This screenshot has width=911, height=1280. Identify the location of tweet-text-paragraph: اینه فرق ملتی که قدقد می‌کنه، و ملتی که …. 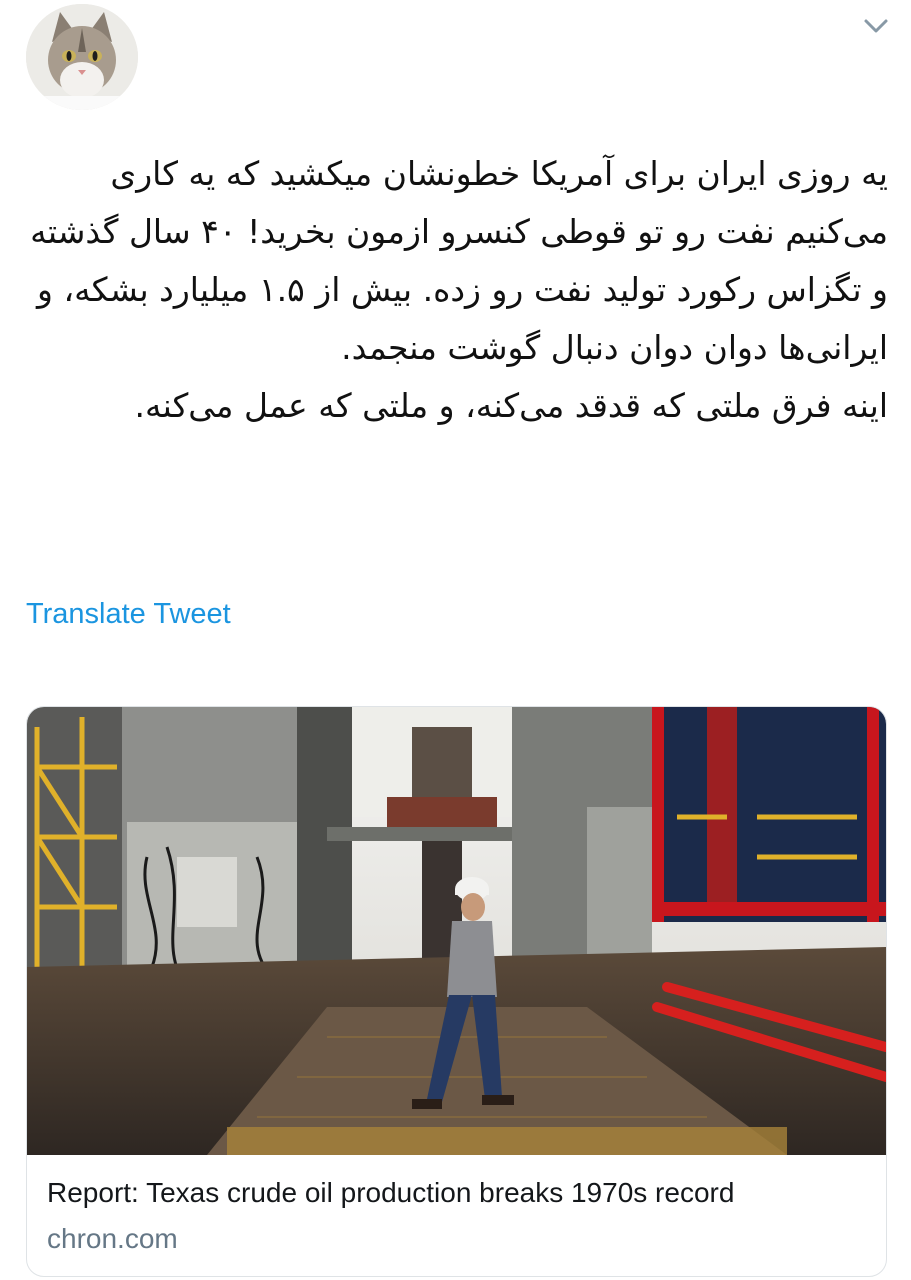
(511, 405).